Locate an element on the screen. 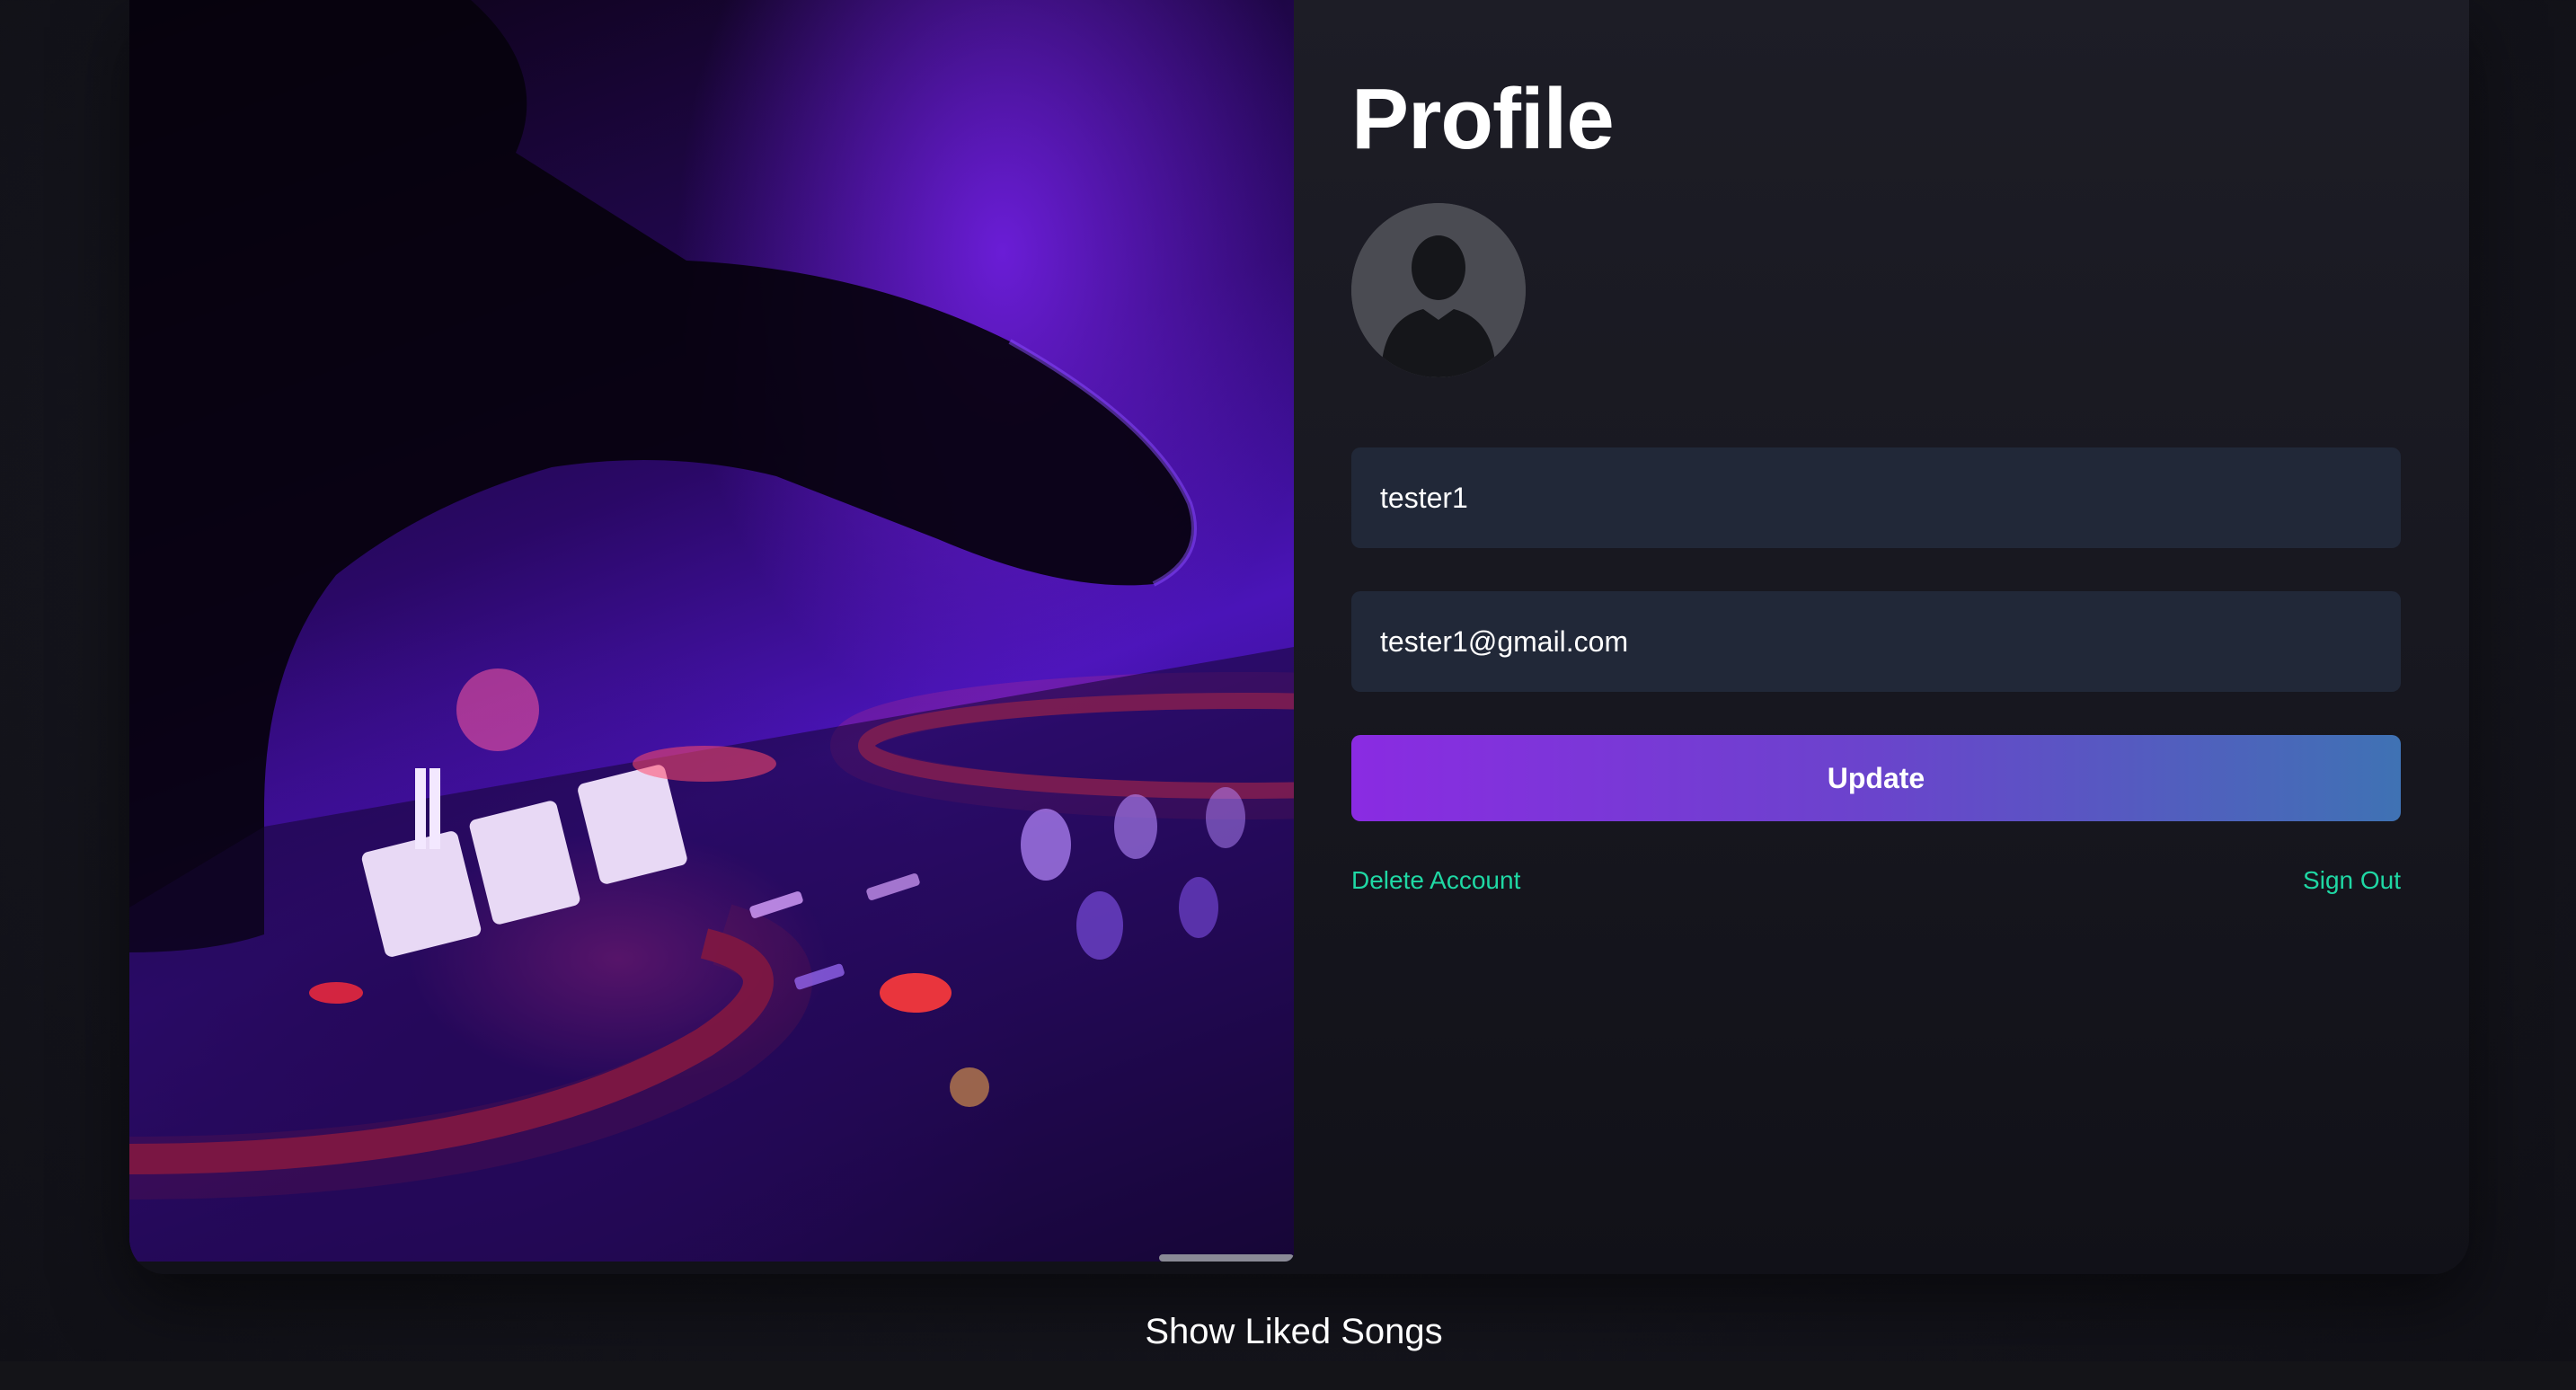  username-field is located at coordinates (1876, 498).